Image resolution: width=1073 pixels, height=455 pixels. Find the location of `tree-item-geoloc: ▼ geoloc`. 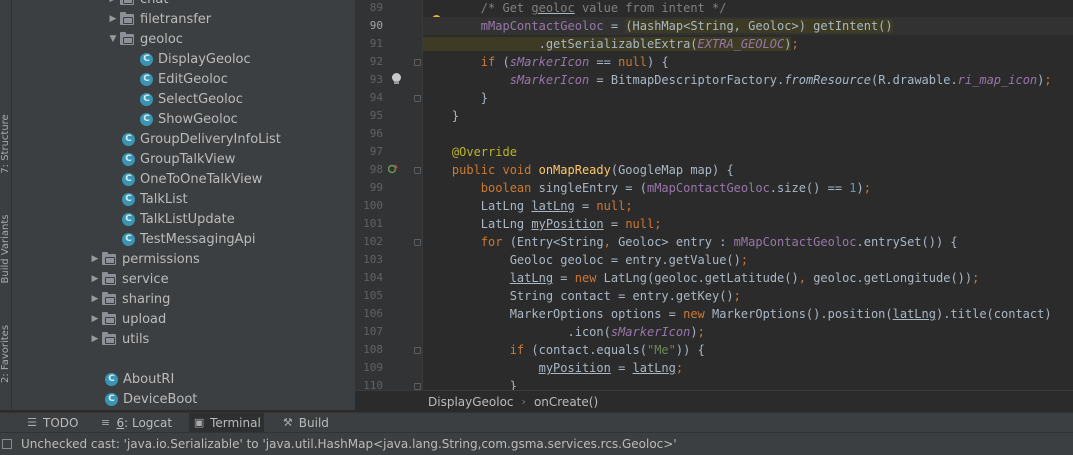

tree-item-geoloc: ▼ geoloc is located at coordinates (144, 39).